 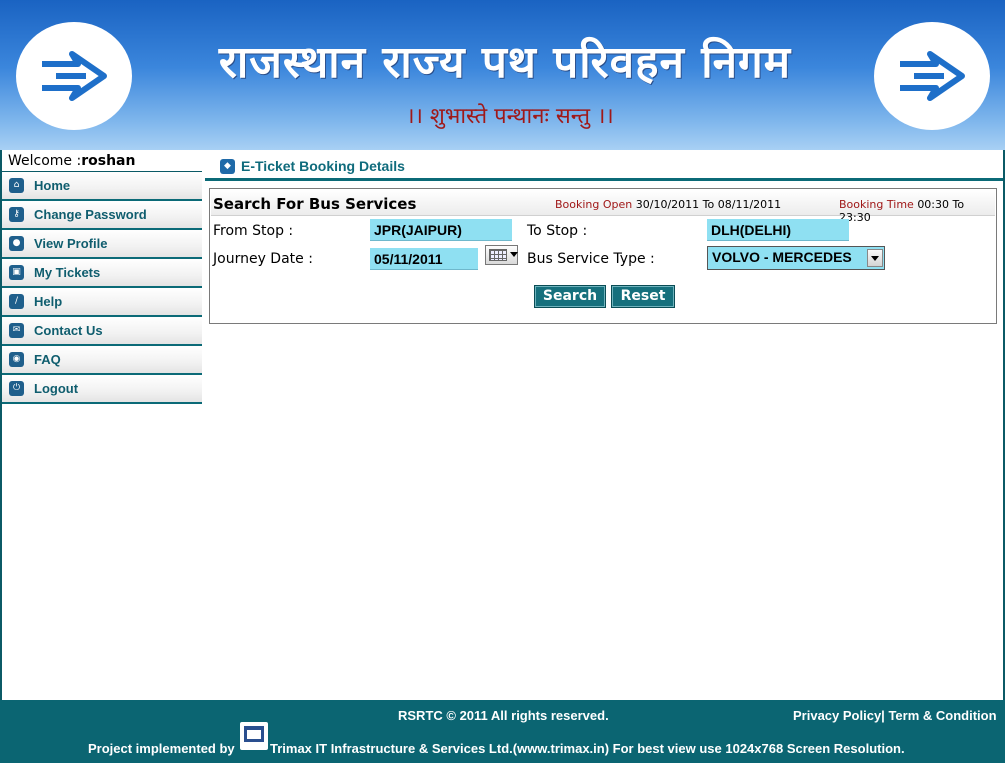 What do you see at coordinates (102, 302) in the screenshot?
I see `sidebar-item-help: / Help` at bounding box center [102, 302].